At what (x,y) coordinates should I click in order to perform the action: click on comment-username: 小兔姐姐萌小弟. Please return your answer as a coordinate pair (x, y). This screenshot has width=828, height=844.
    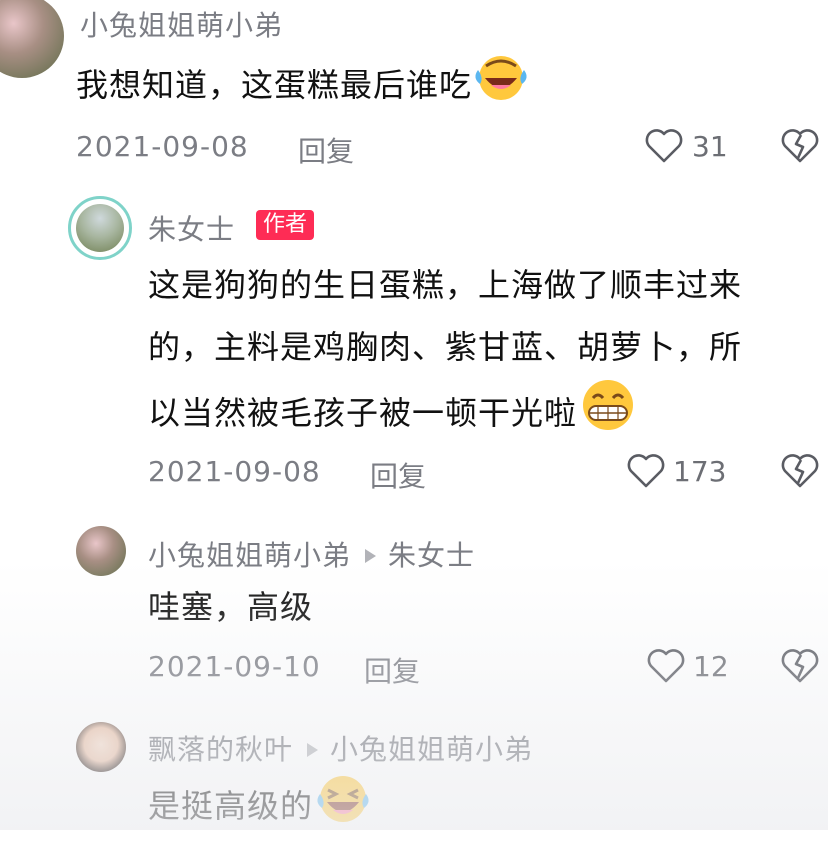
    Looking at the image, I should click on (181, 24).